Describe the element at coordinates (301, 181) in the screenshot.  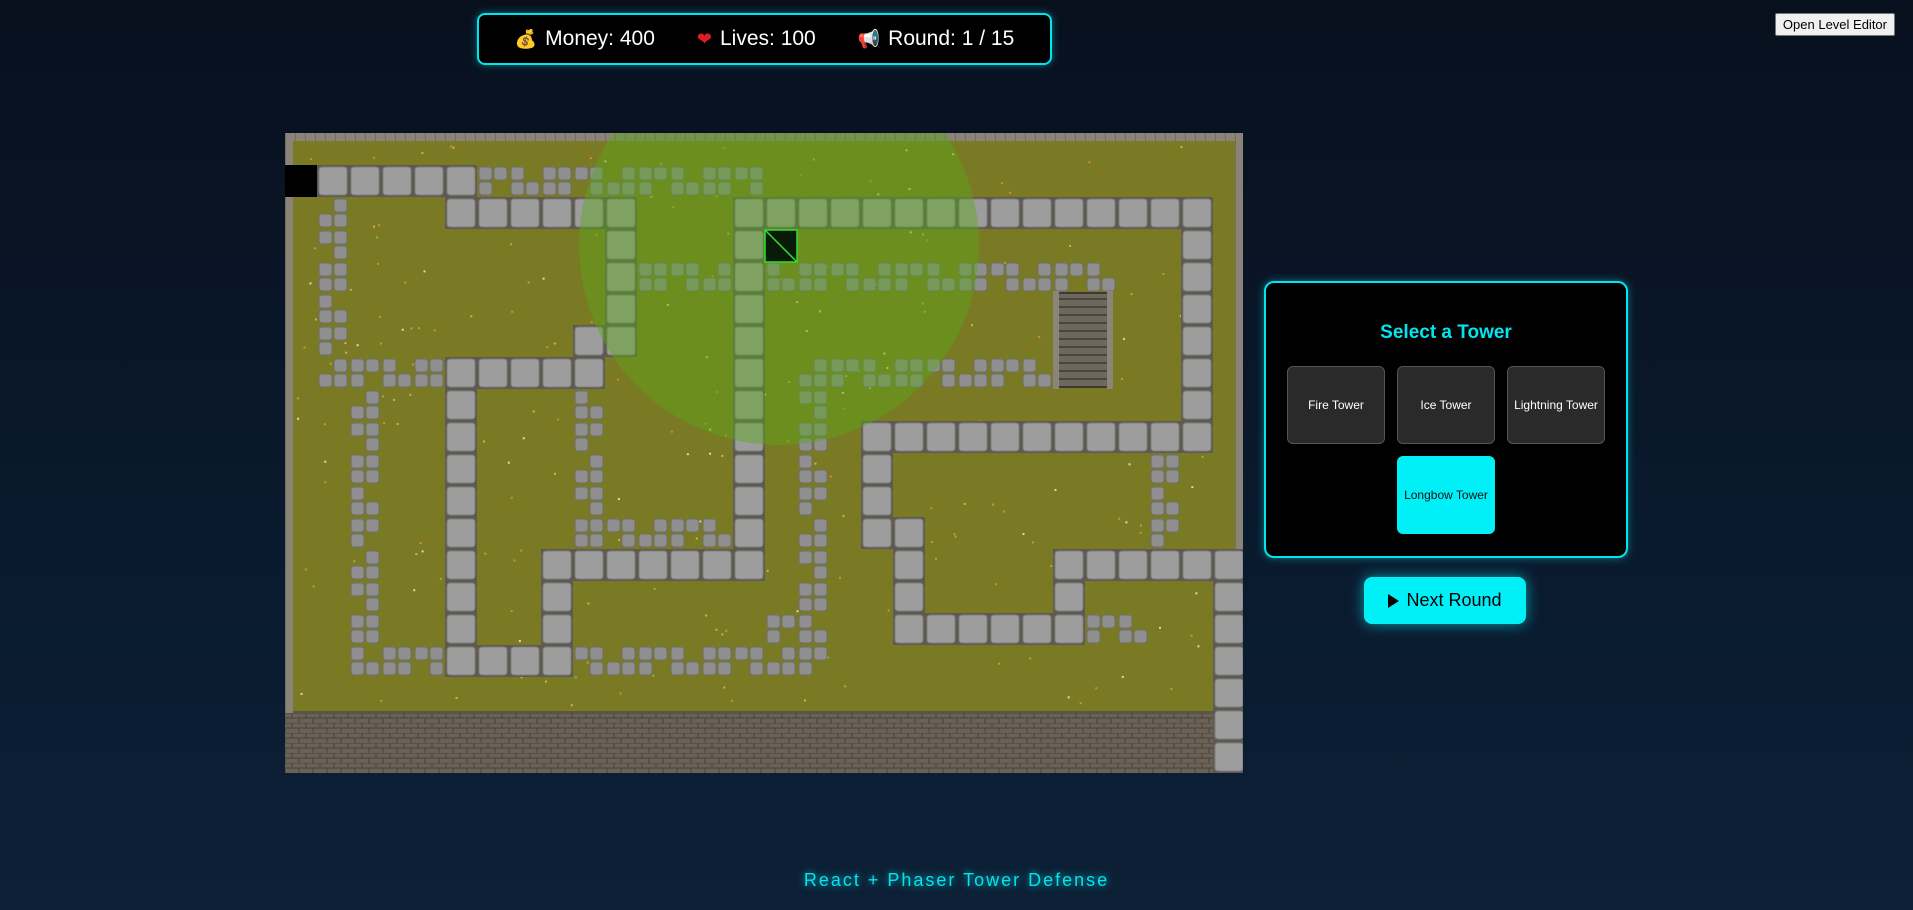
I see `spawn-point` at that location.